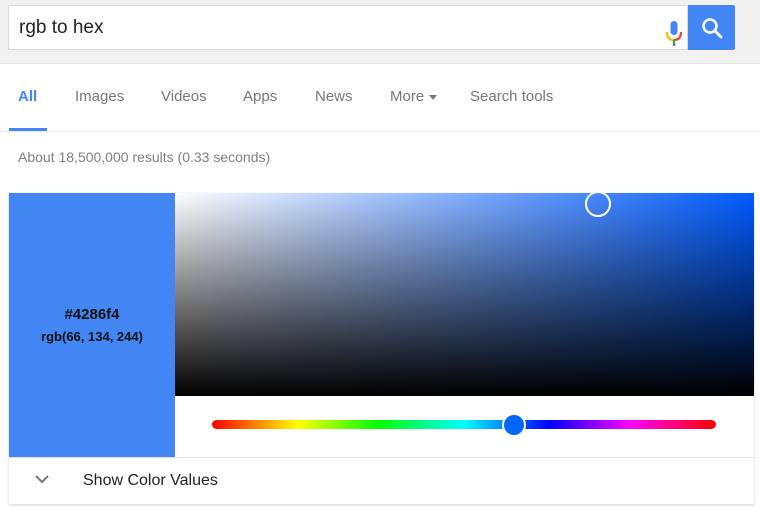 This screenshot has width=760, height=511. I want to click on magnifier-icon, so click(711, 27).